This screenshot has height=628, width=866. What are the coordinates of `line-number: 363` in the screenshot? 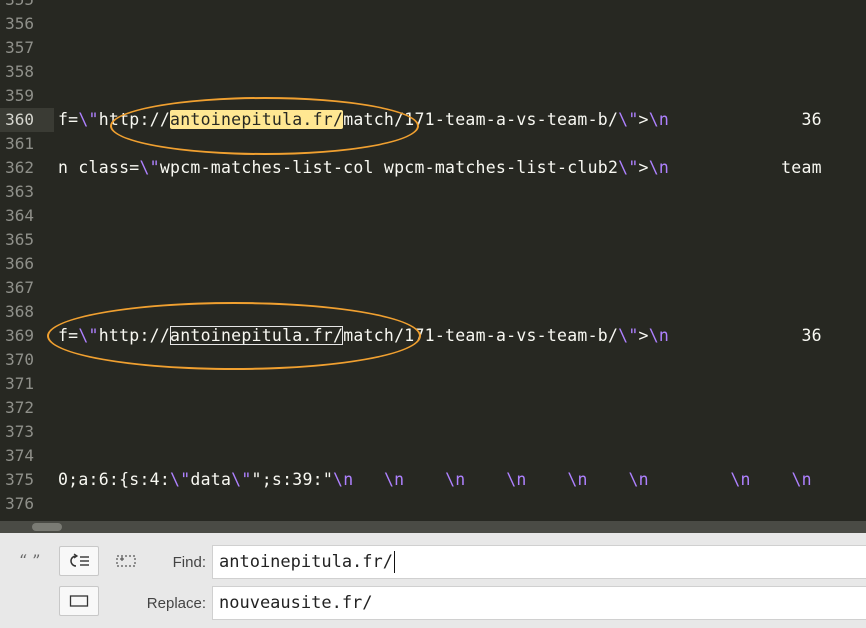 It's located at (19, 191).